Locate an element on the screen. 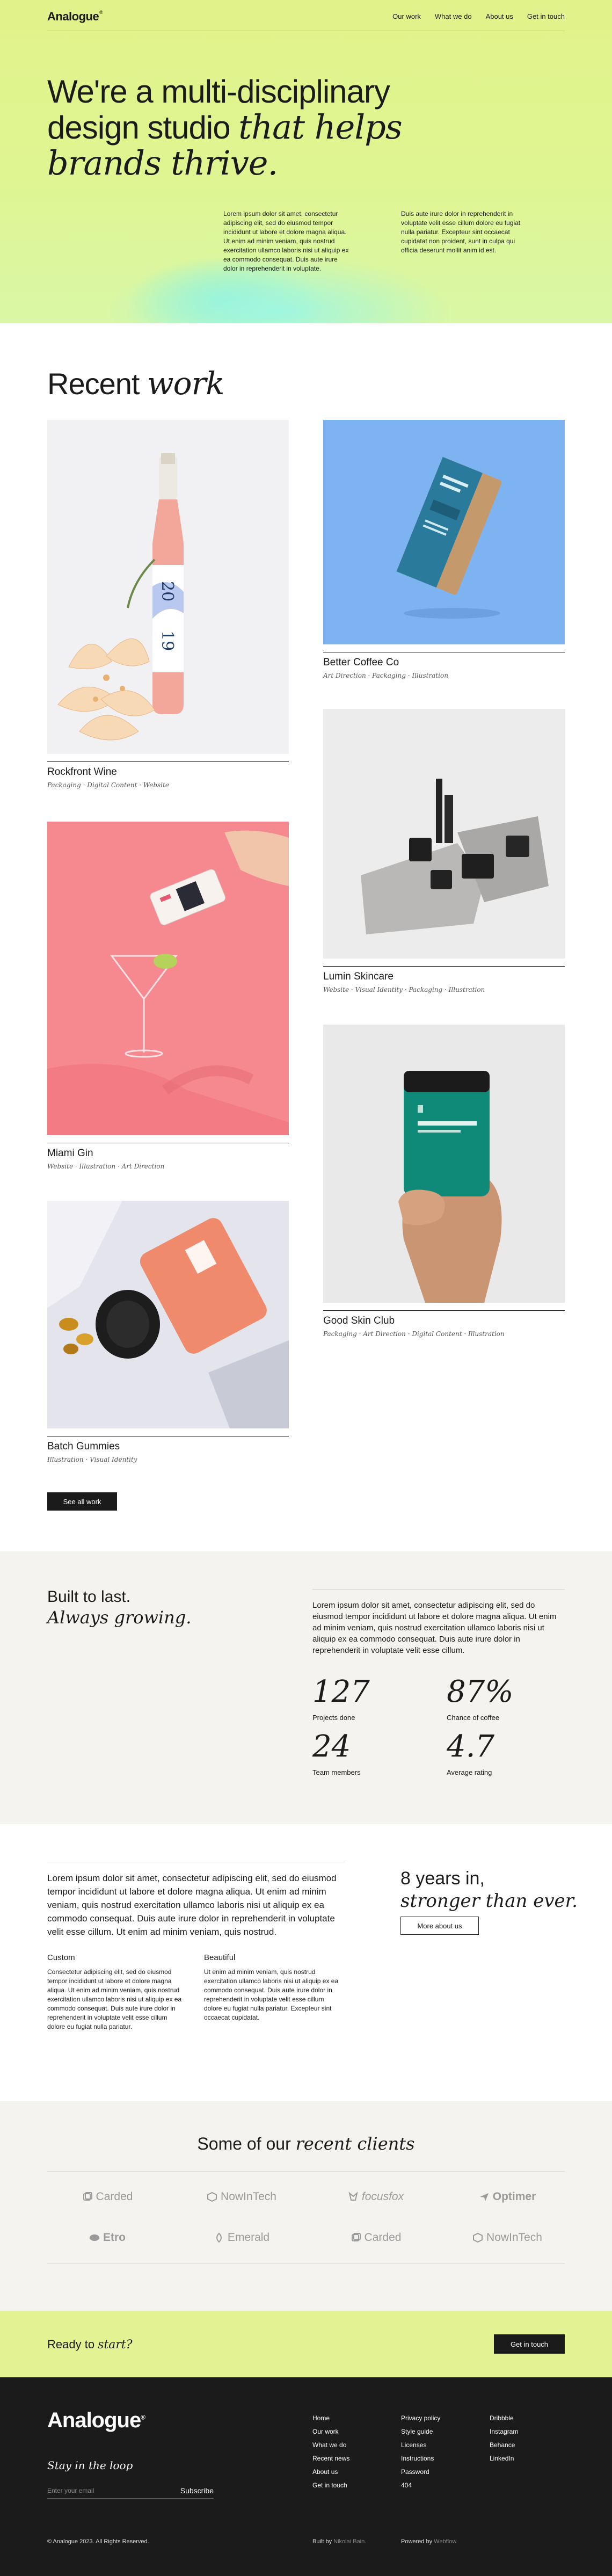 This screenshot has height=2576, width=612. project-title: Batch Gummies is located at coordinates (168, 1447).